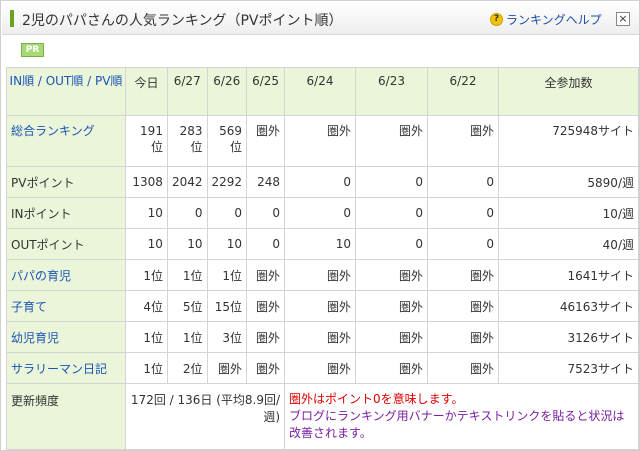  What do you see at coordinates (266, 91) in the screenshot?
I see `col-header: 6/25` at bounding box center [266, 91].